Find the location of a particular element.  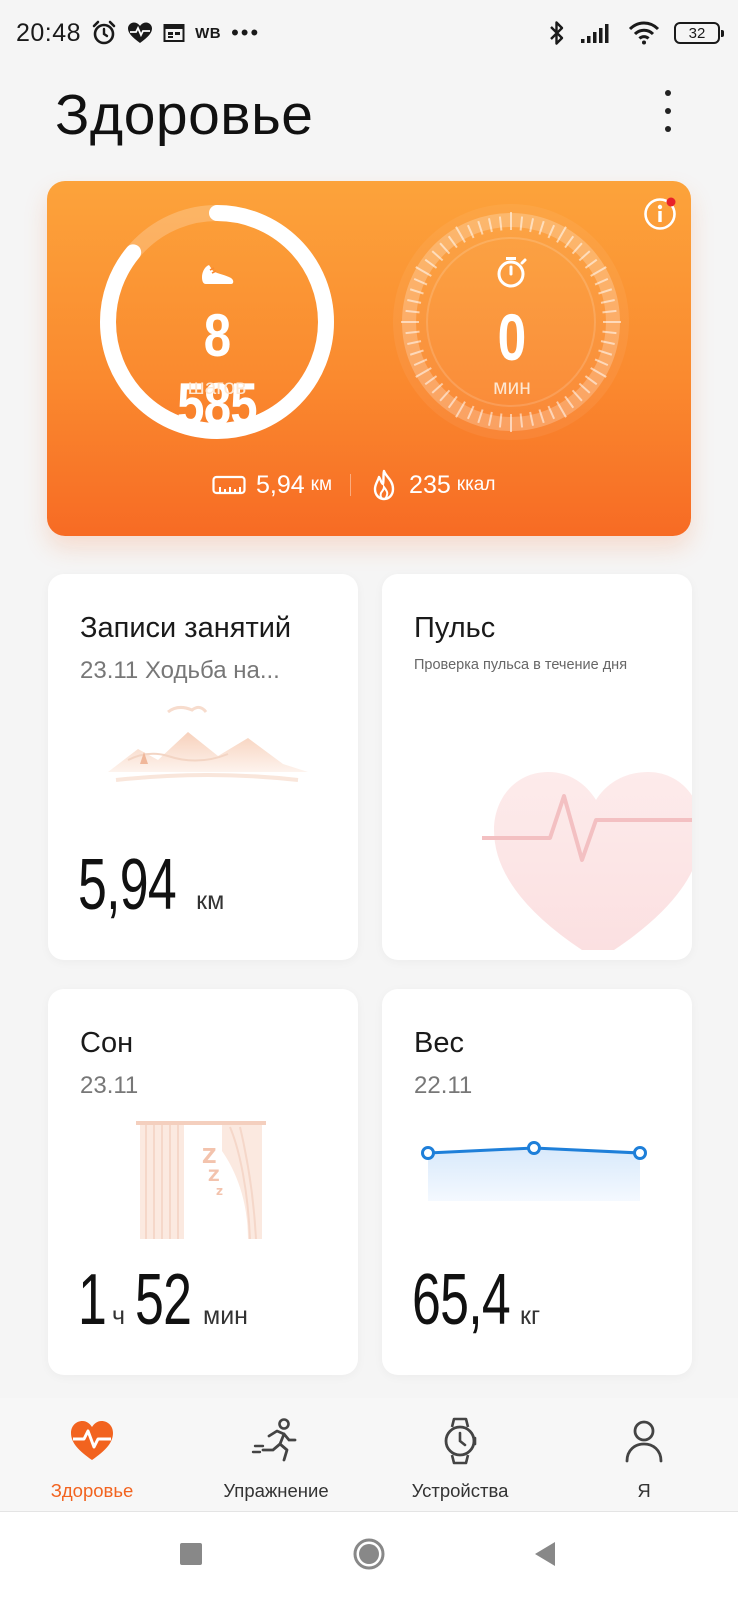

ruler-icon is located at coordinates (229, 485).